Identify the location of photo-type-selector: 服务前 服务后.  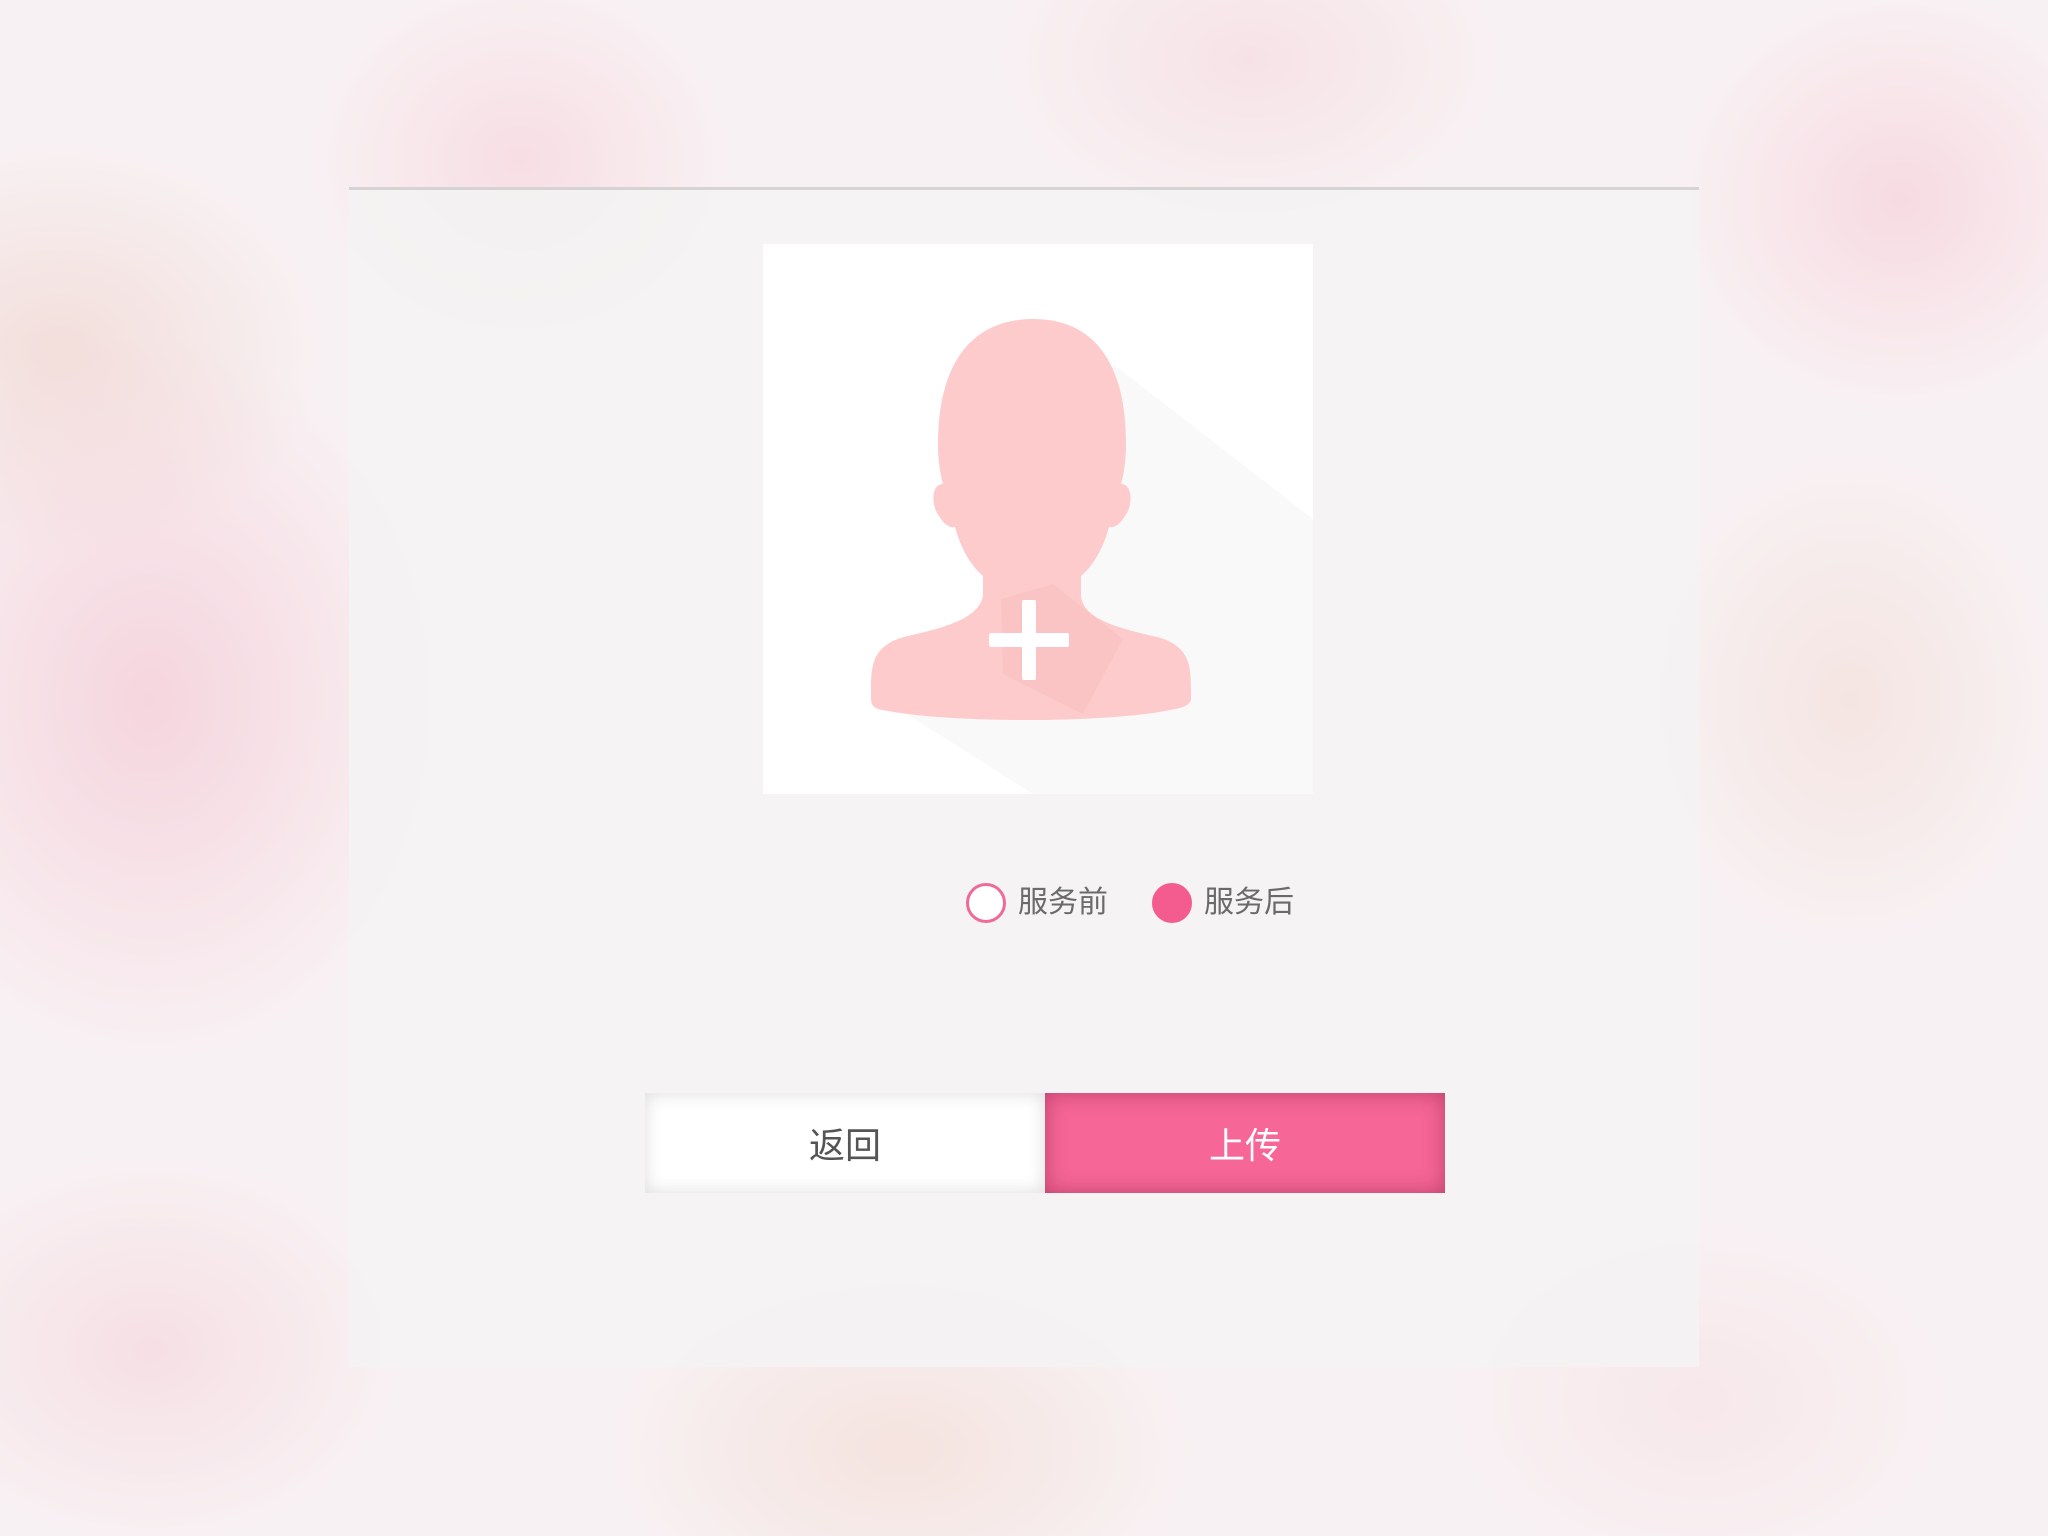
(1024, 906).